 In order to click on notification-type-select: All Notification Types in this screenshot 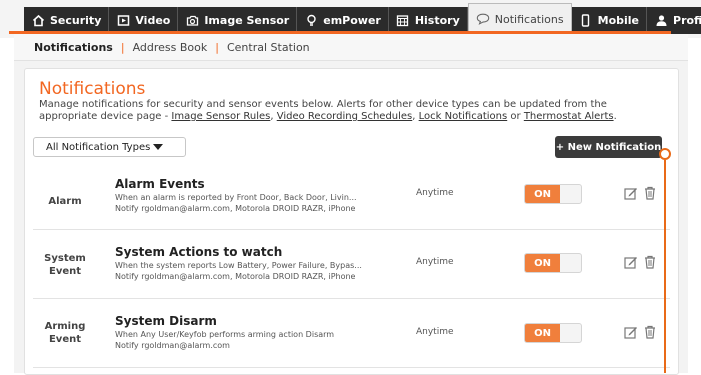, I will do `click(109, 147)`.